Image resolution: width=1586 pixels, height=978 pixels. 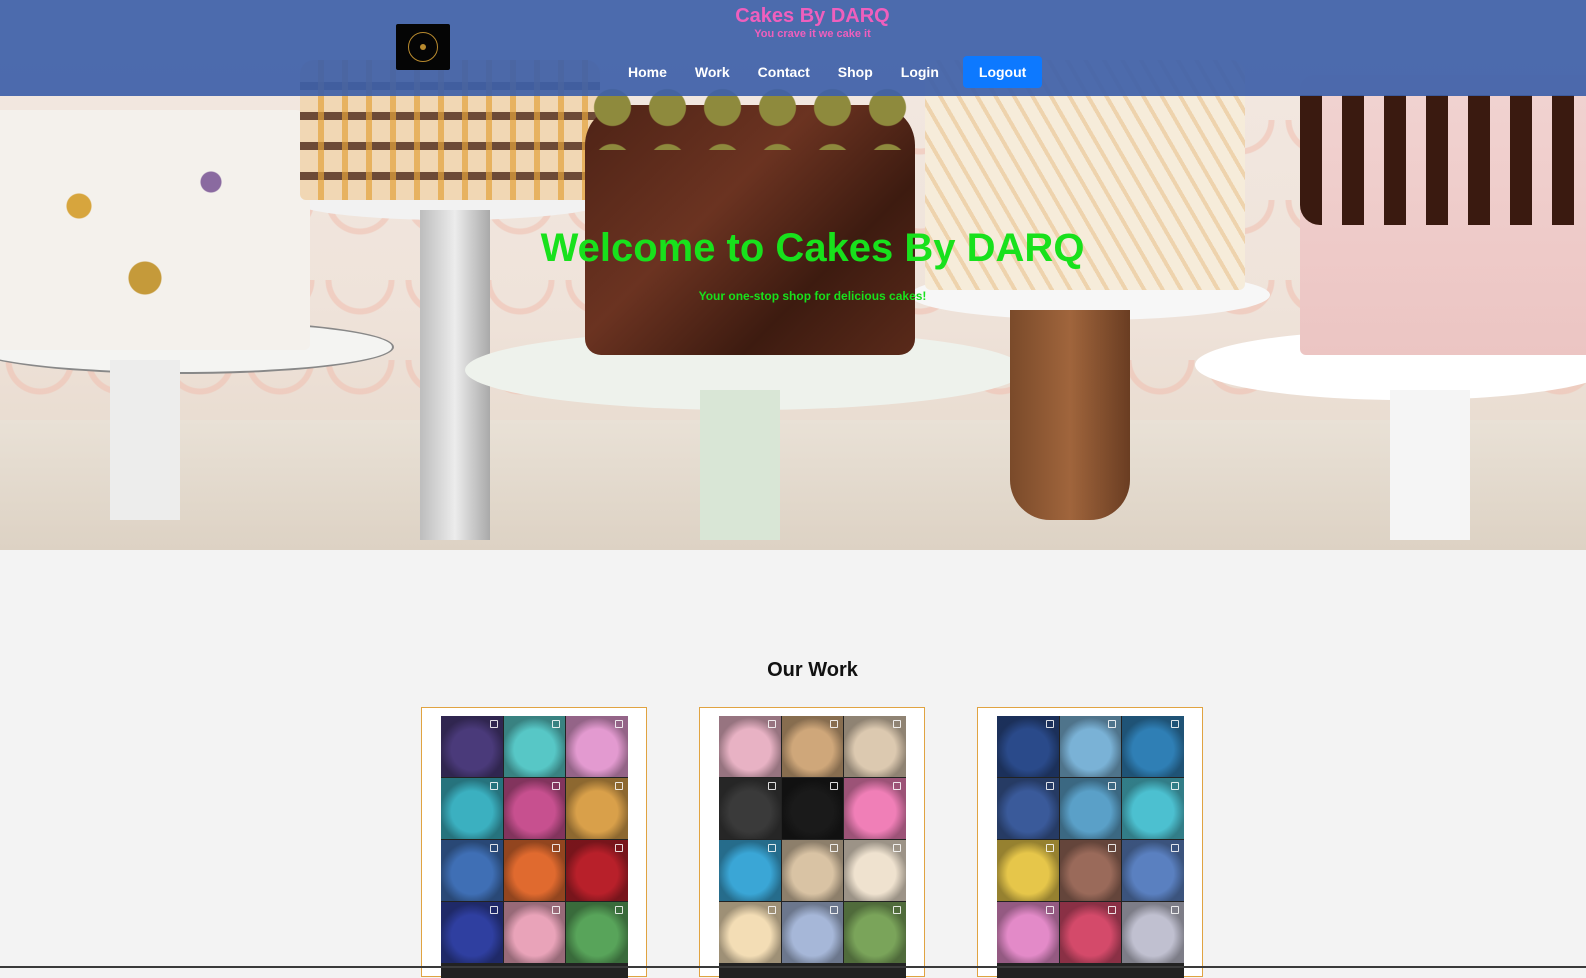 I want to click on hero-subtitle: Your one-stop shop for delicious cakes!, so click(x=812, y=296).